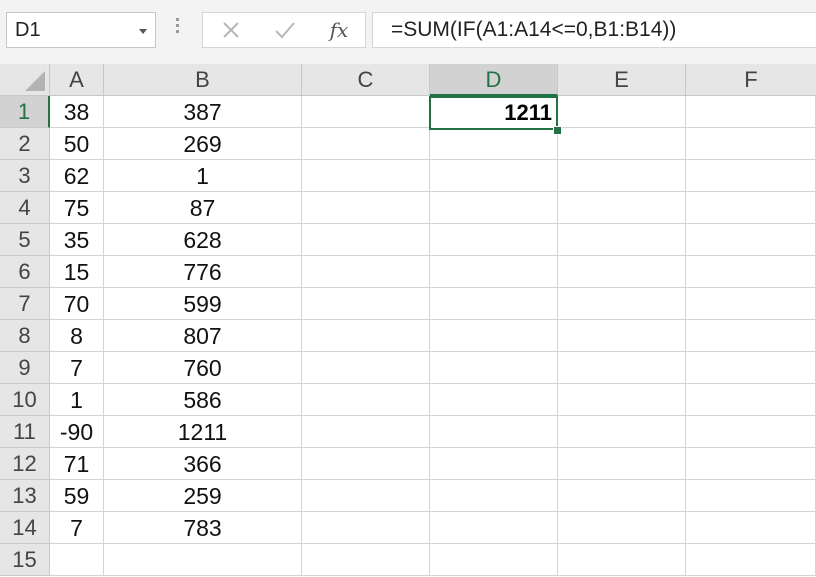 The width and height of the screenshot is (816, 577). Describe the element at coordinates (203, 496) in the screenshot. I see `cell-b13: 259` at that location.